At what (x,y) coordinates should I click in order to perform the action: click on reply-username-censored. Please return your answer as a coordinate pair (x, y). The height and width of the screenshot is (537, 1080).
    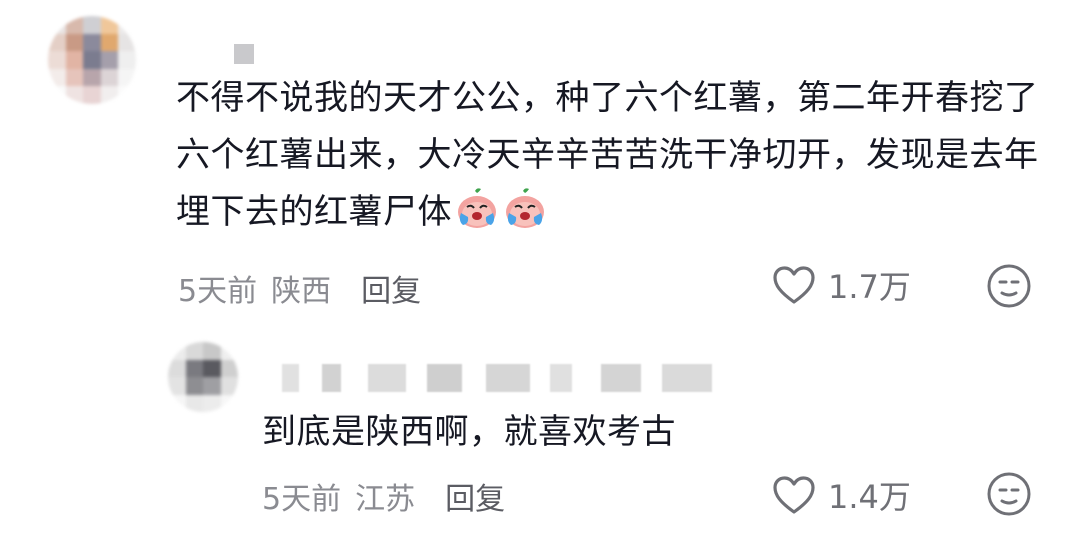
    Looking at the image, I should click on (497, 378).